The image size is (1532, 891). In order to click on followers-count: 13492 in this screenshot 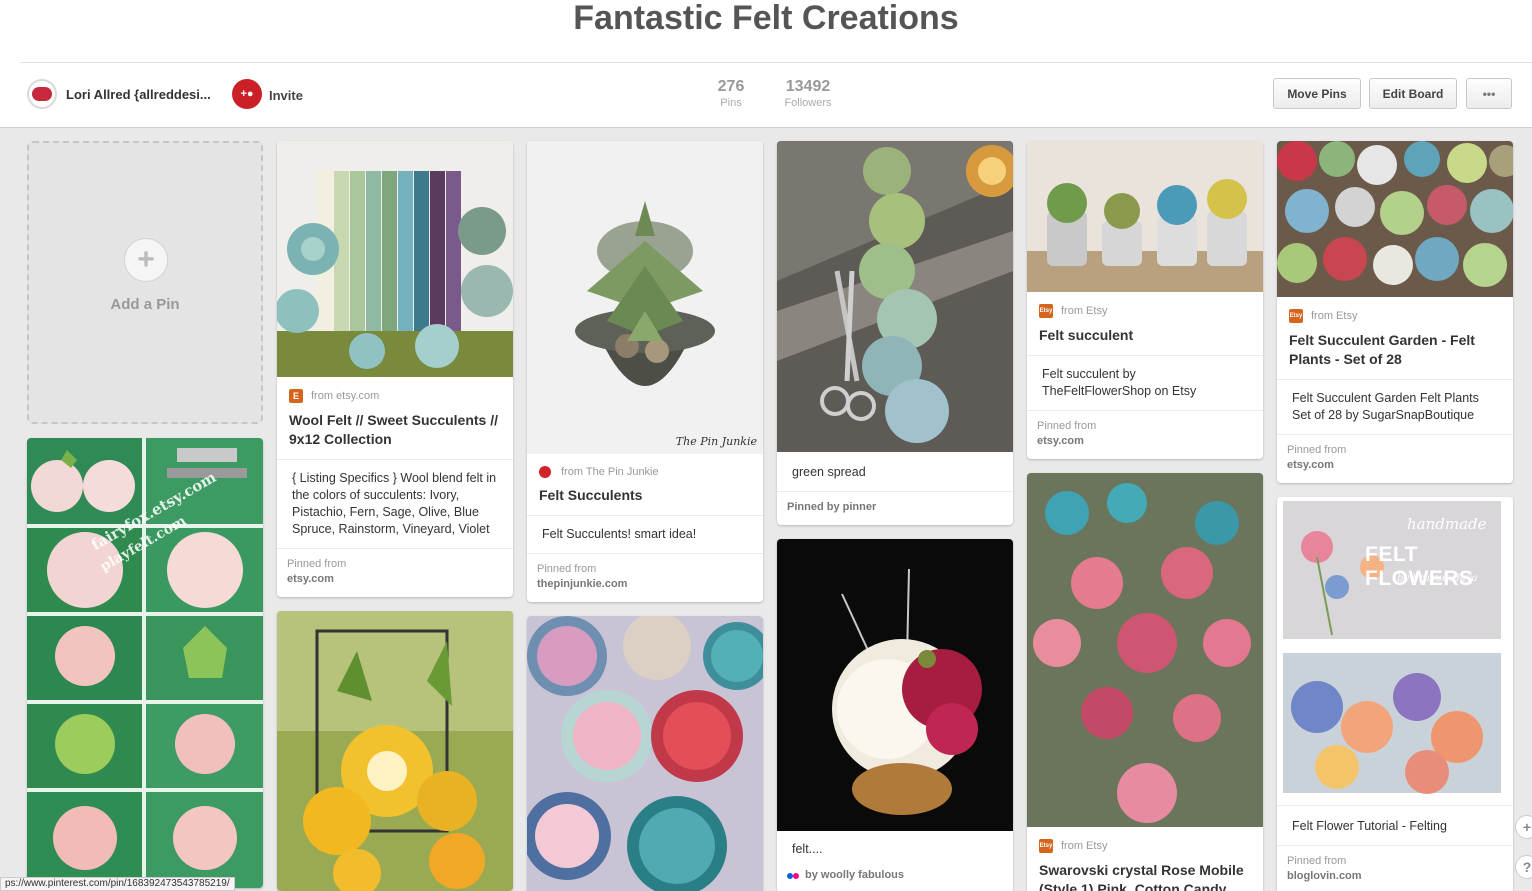, I will do `click(808, 86)`.